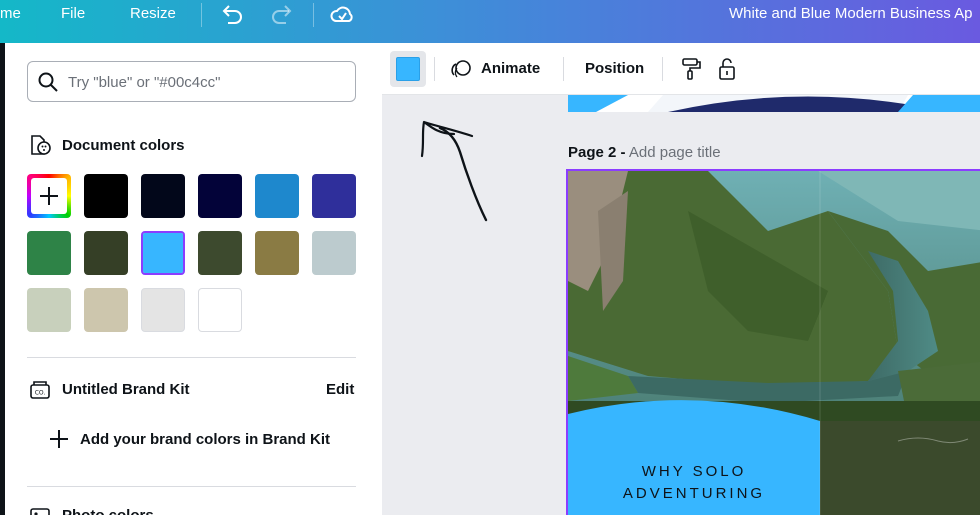 This screenshot has height=515, width=980. I want to click on selected-color-swatch, so click(408, 69).